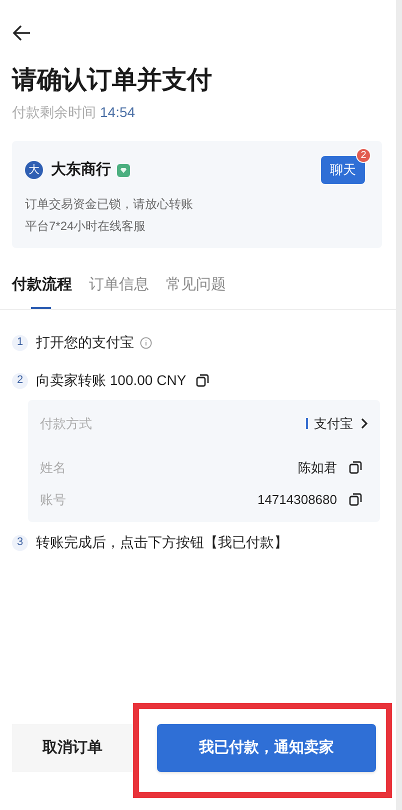 The width and height of the screenshot is (402, 810). What do you see at coordinates (86, 226) in the screenshot?
I see `merchant-note: 平台7*24小时在线客服` at bounding box center [86, 226].